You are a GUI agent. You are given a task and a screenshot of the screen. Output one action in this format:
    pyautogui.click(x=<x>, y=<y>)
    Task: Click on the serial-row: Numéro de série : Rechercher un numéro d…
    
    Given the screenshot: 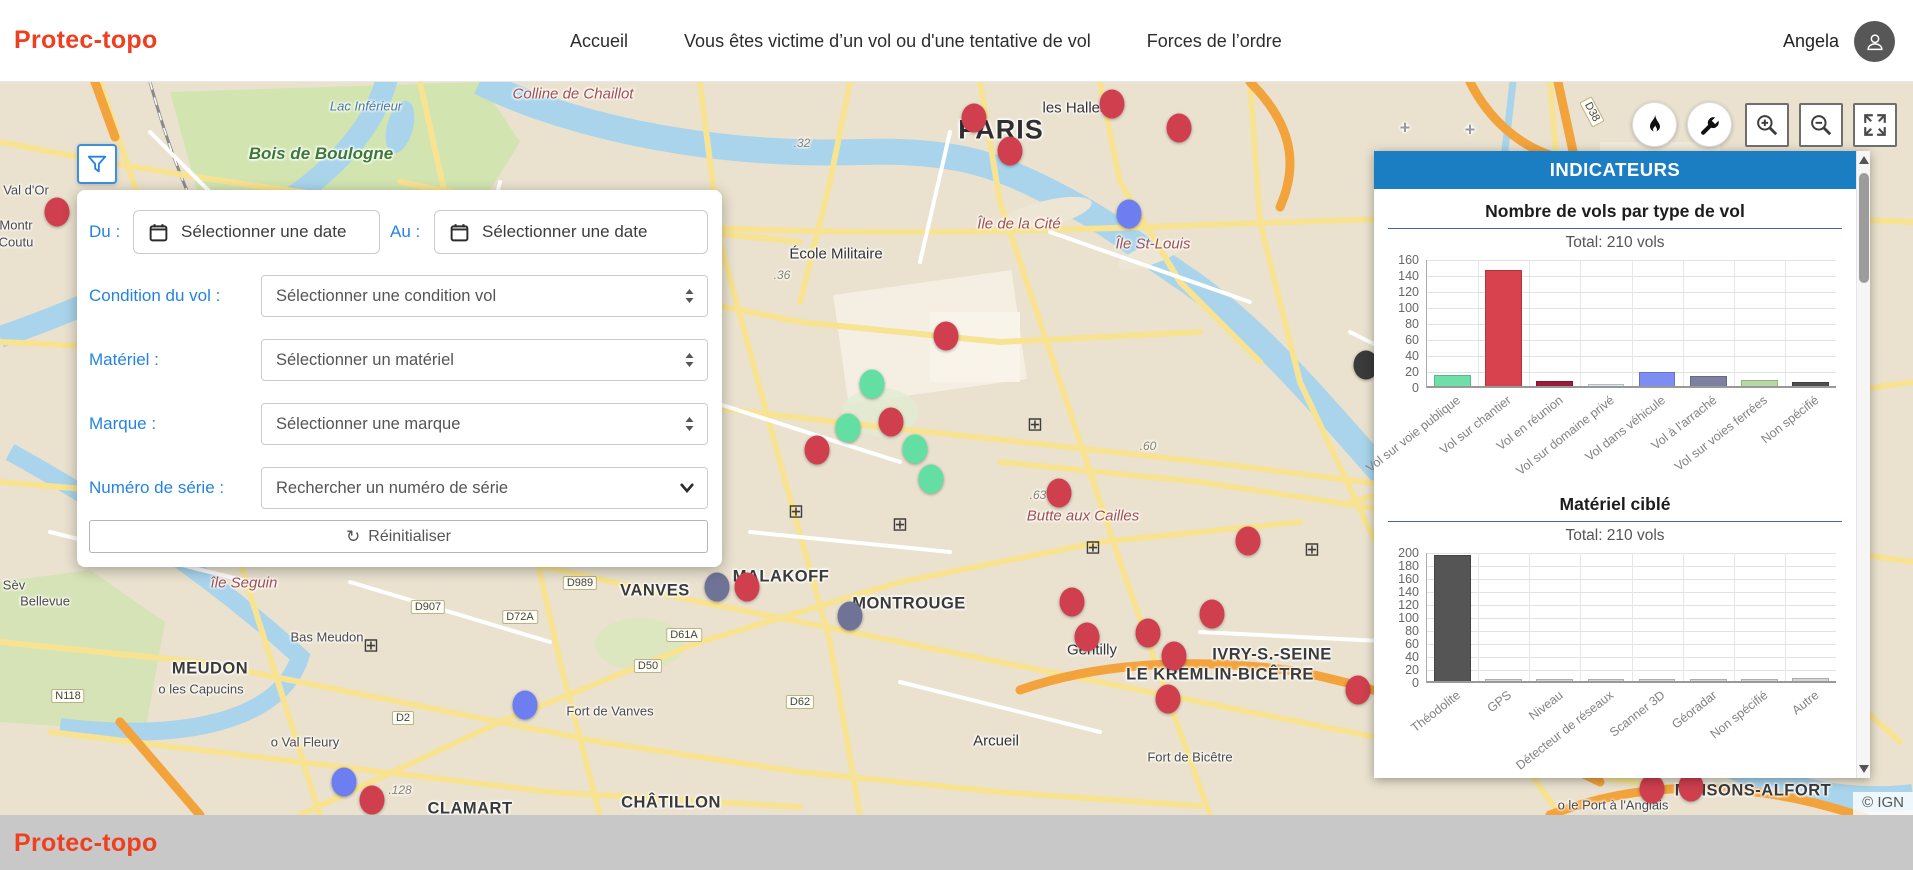 What is the action you would take?
    pyautogui.click(x=398, y=488)
    